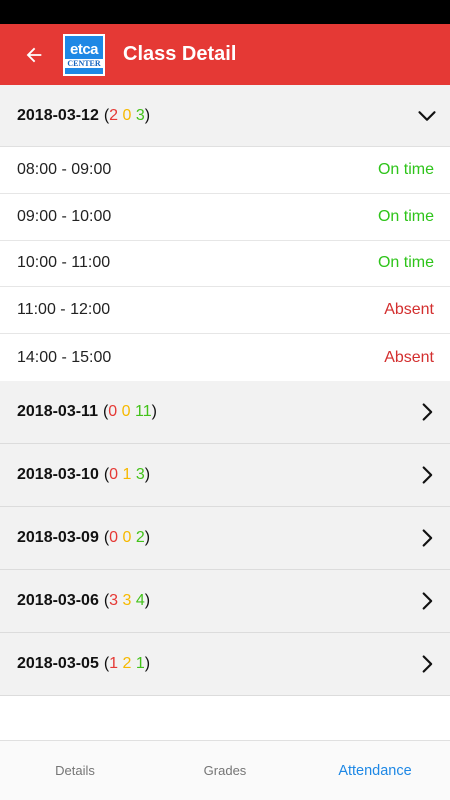  Describe the element at coordinates (58, 663) in the screenshot. I see `group-date: 2018-03-05` at that location.